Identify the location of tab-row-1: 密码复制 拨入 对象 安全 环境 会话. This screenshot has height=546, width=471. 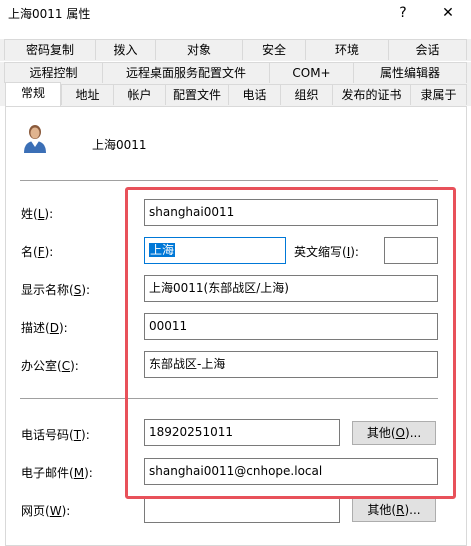
(235, 50).